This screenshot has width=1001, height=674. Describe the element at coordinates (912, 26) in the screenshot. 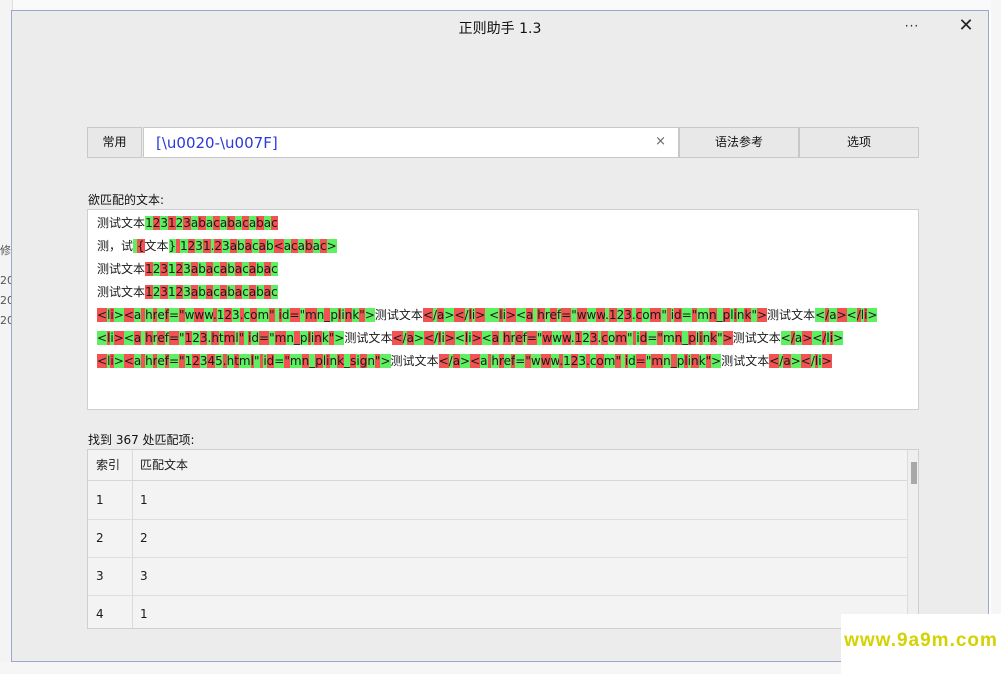

I see `more-options-icon: ···` at that location.